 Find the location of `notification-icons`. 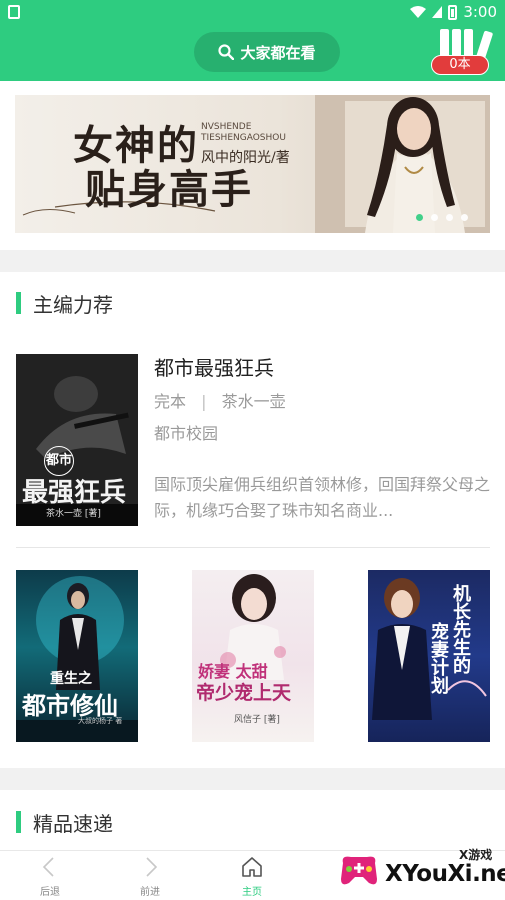

notification-icons is located at coordinates (14, 12).